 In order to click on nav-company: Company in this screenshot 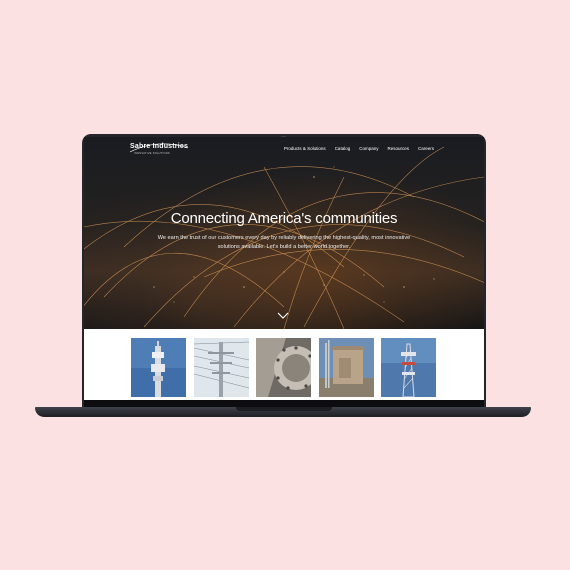, I will do `click(368, 148)`.